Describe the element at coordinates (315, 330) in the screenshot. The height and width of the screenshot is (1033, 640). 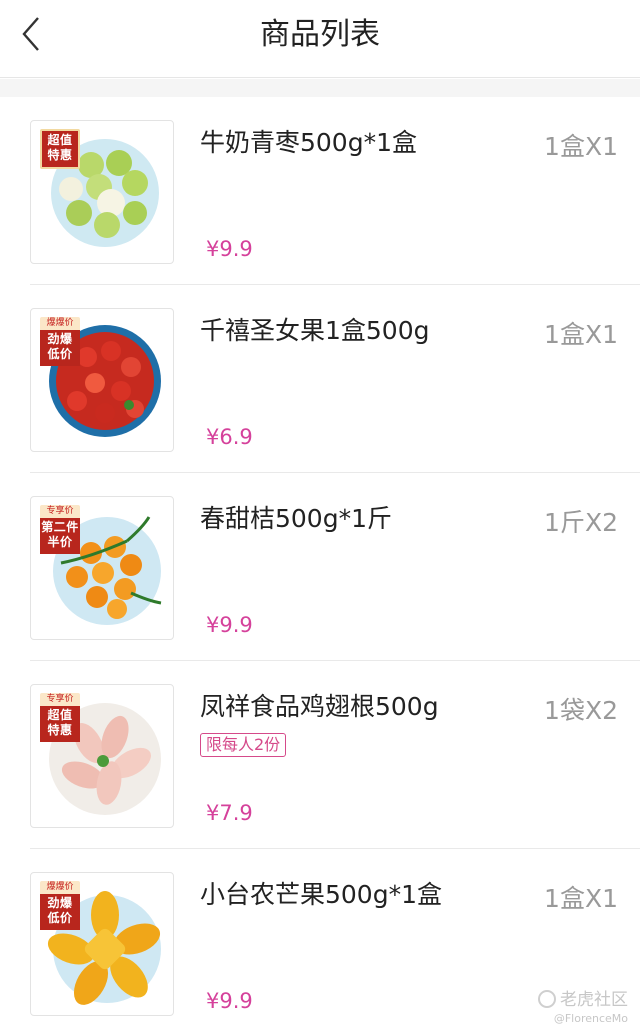
I see `product-name: 千禧圣女果1盒500g` at that location.